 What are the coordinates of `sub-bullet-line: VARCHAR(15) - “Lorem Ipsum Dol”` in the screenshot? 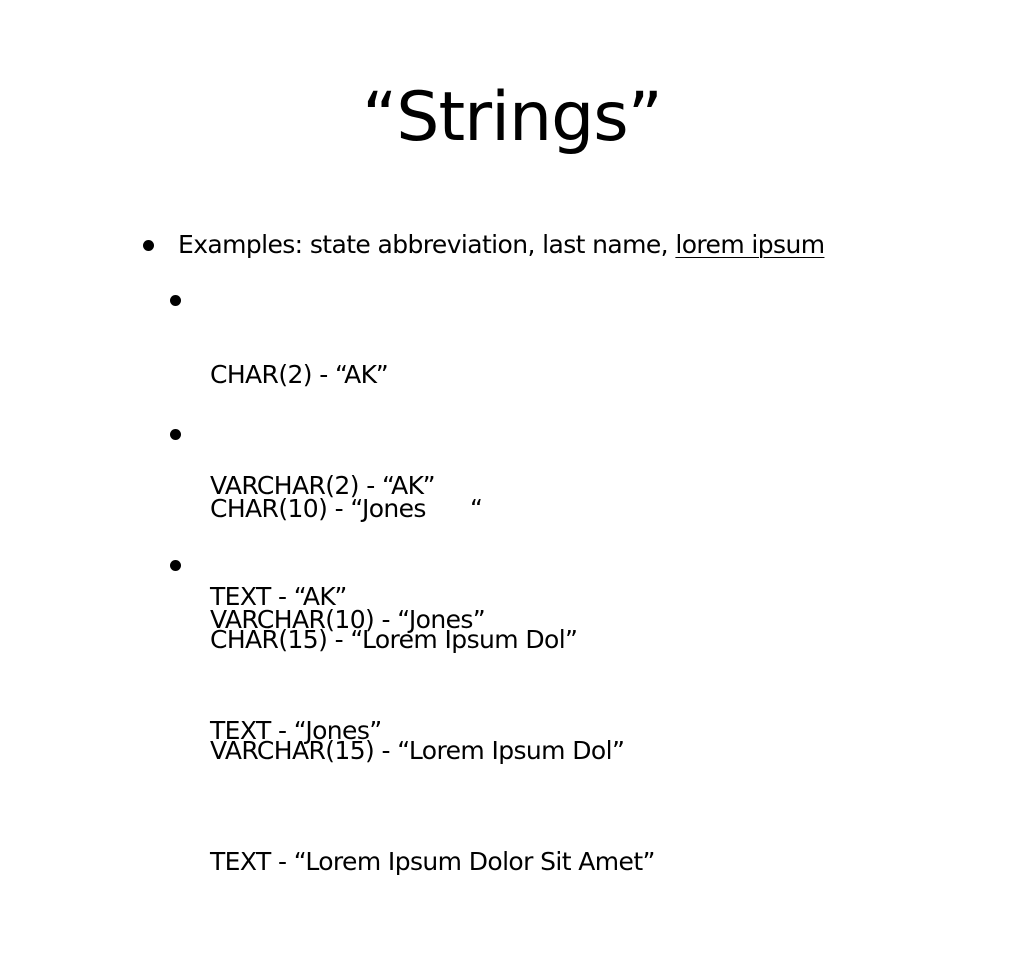 It's located at (417, 750).